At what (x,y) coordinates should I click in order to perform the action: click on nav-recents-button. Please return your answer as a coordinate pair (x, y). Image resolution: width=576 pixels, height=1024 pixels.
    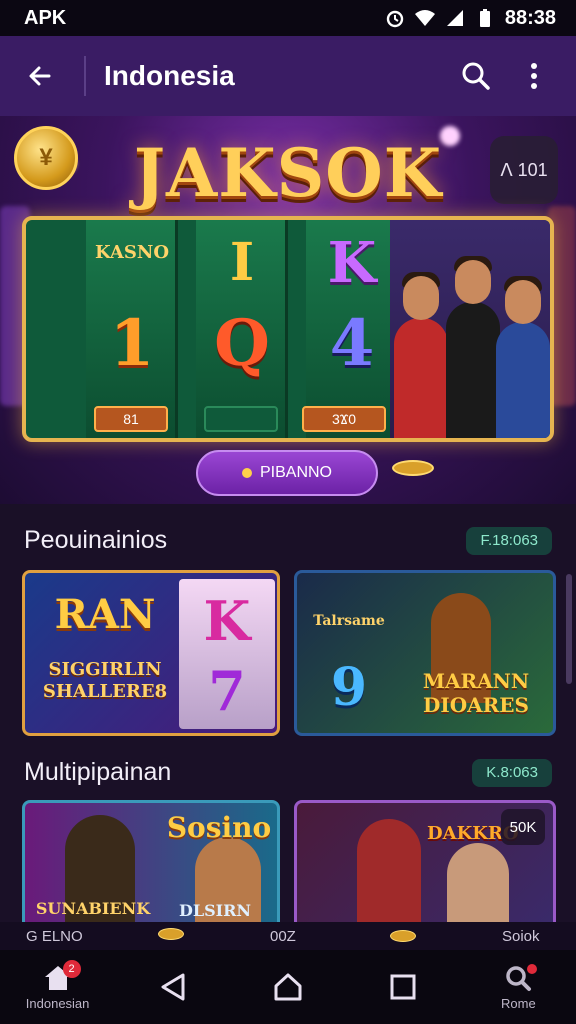
    Looking at the image, I should click on (403, 987).